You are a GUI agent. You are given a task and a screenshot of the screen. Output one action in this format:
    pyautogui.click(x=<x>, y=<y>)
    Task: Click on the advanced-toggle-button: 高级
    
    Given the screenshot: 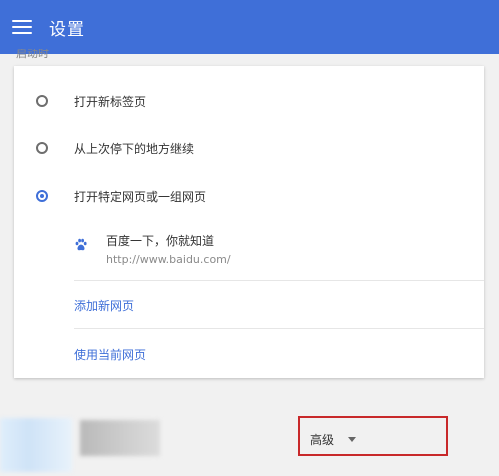 What is the action you would take?
    pyautogui.click(x=333, y=439)
    